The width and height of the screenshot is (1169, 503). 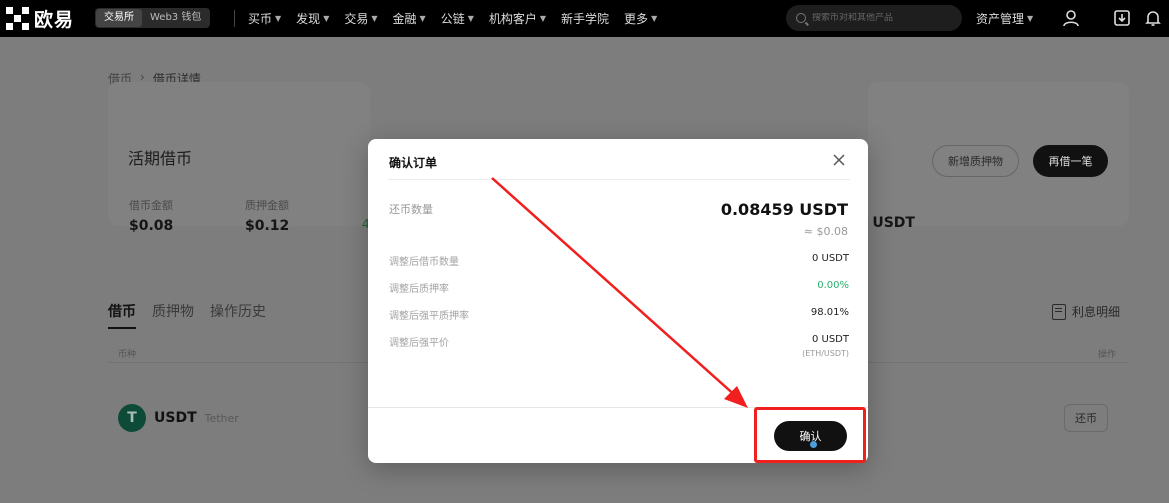 What do you see at coordinates (419, 289) in the screenshot?
I see `detail-label: 调整后质押率` at bounding box center [419, 289].